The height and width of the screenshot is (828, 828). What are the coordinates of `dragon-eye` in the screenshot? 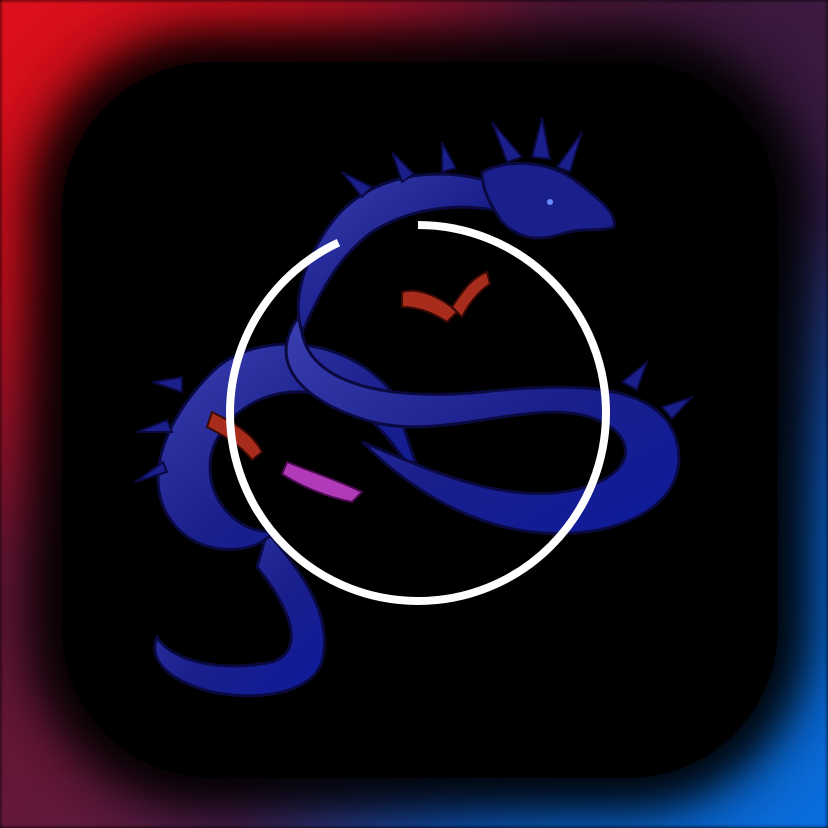 It's located at (550, 202).